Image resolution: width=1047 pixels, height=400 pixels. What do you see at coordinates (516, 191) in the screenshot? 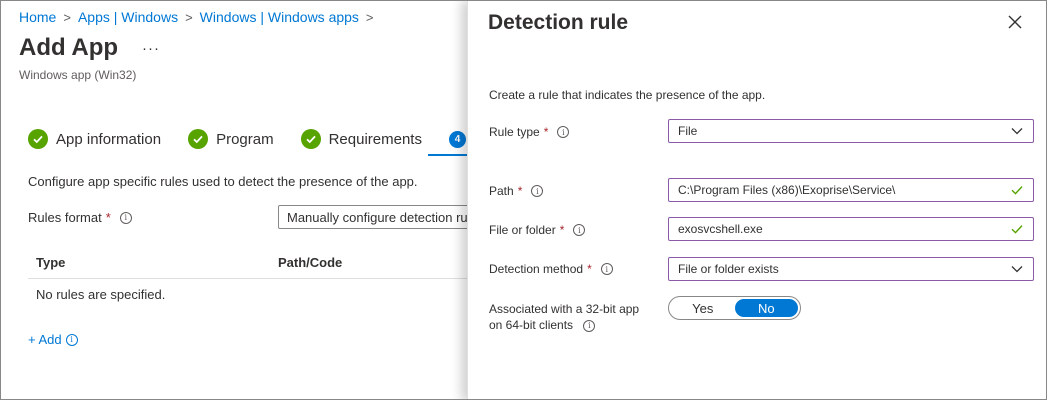
I see `path-label: Path * i` at bounding box center [516, 191].